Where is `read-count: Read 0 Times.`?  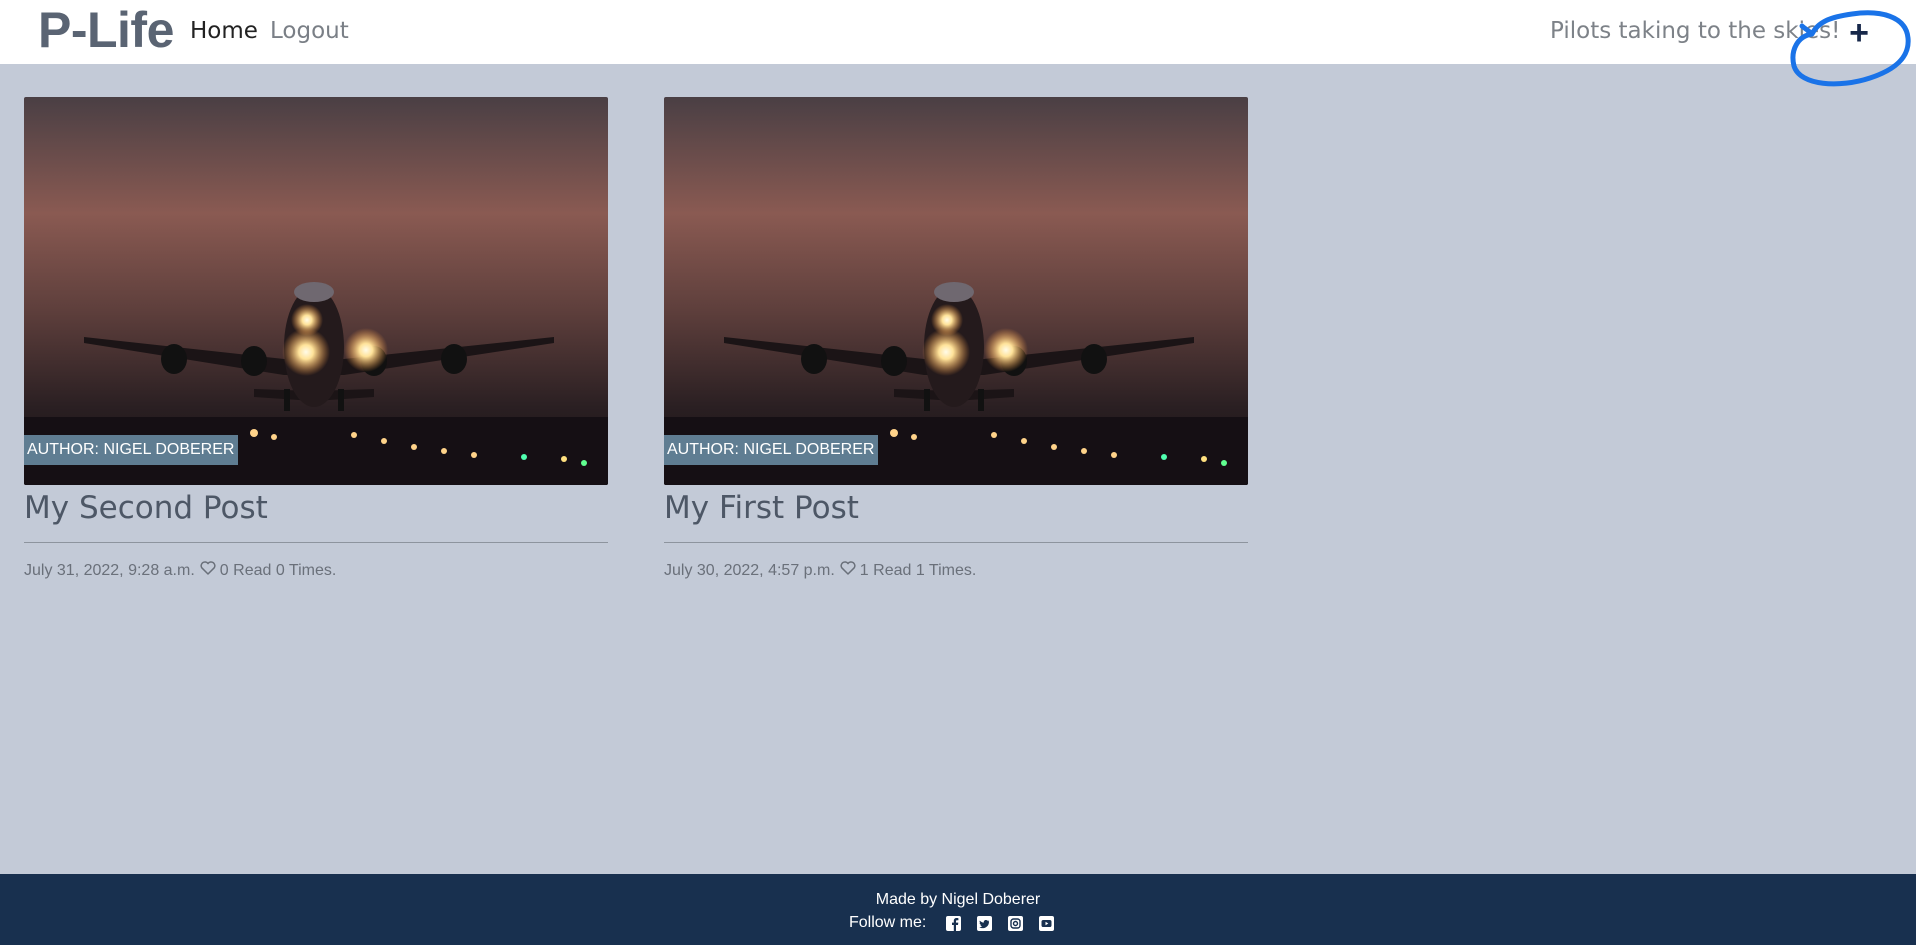
read-count: Read 0 Times. is located at coordinates (285, 570).